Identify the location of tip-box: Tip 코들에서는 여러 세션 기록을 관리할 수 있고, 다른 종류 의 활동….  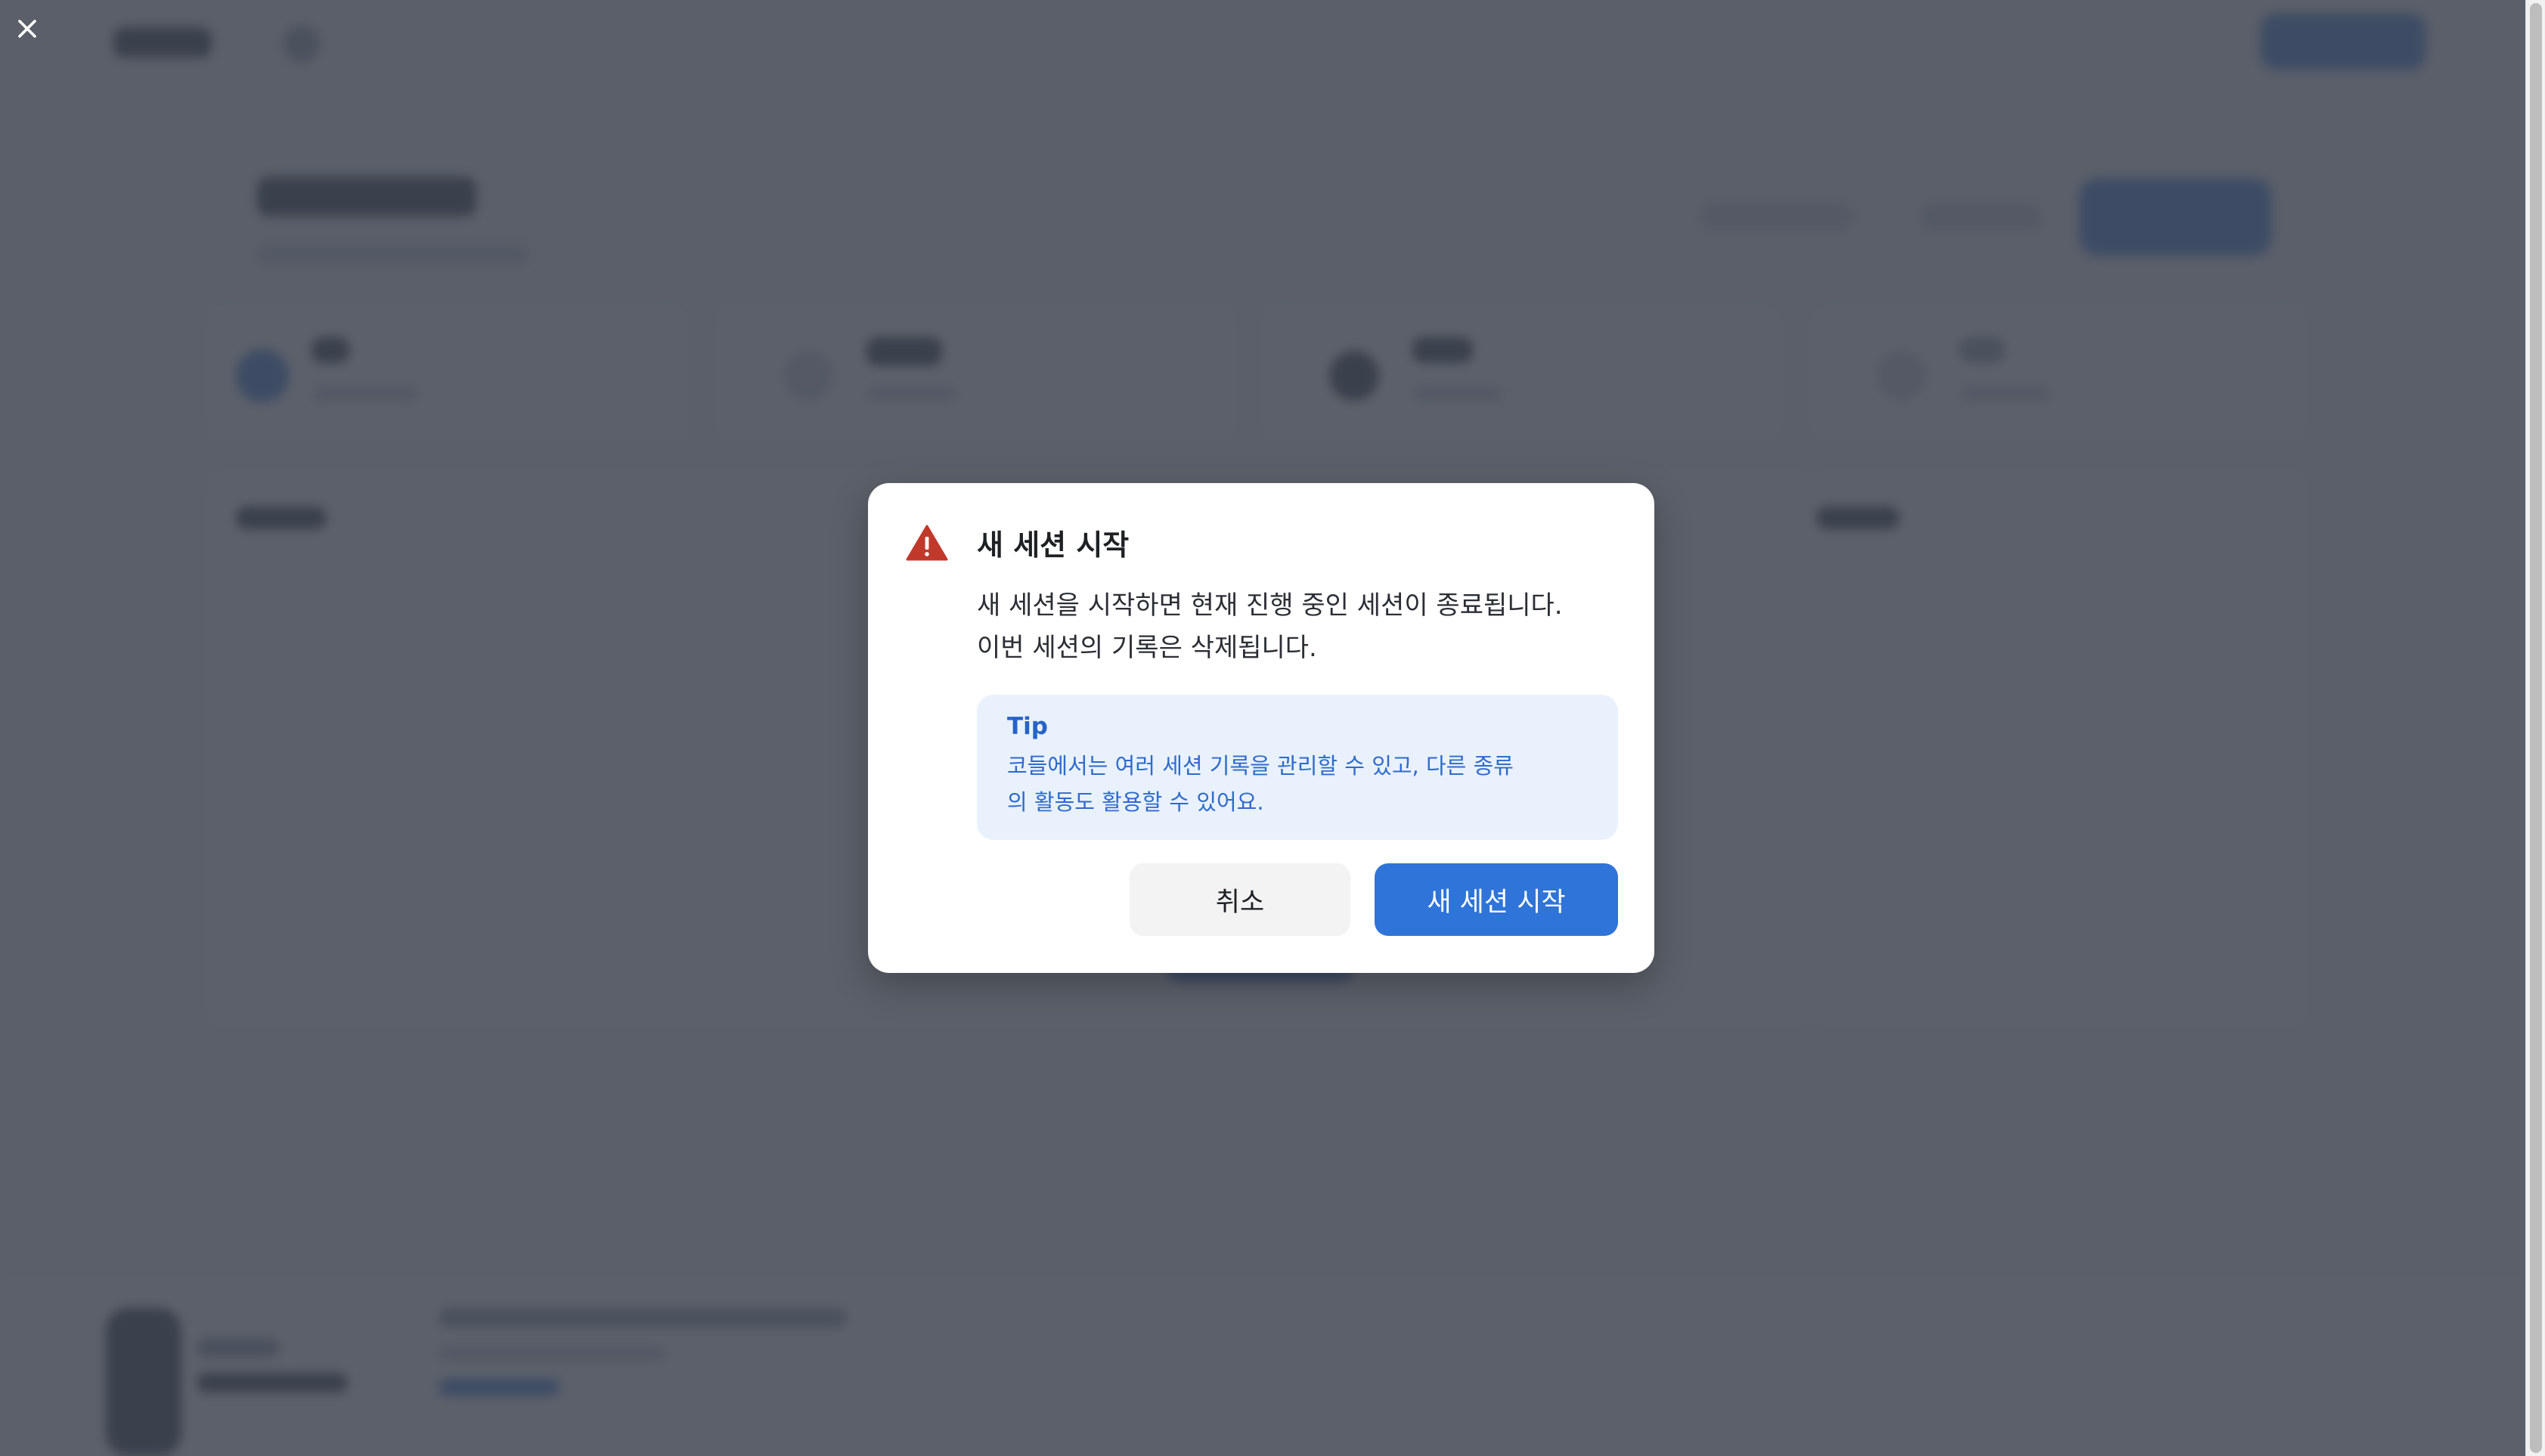
(1298, 767).